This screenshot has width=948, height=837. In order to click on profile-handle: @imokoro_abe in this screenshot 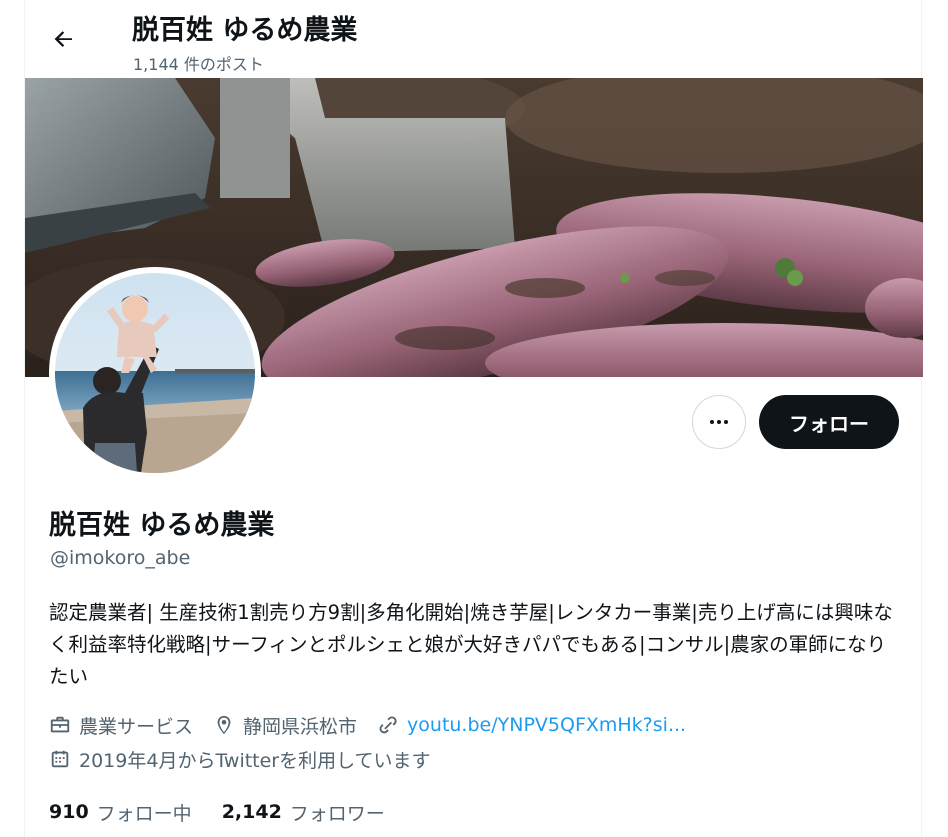, I will do `click(120, 558)`.